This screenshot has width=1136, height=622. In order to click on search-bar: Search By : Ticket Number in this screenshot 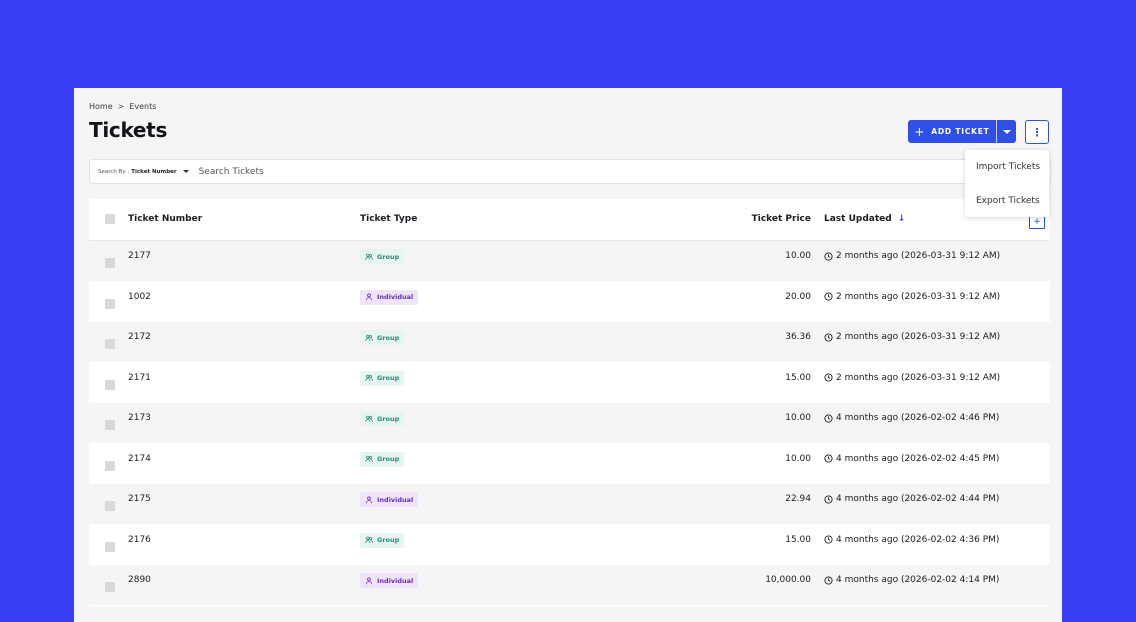, I will do `click(570, 171)`.